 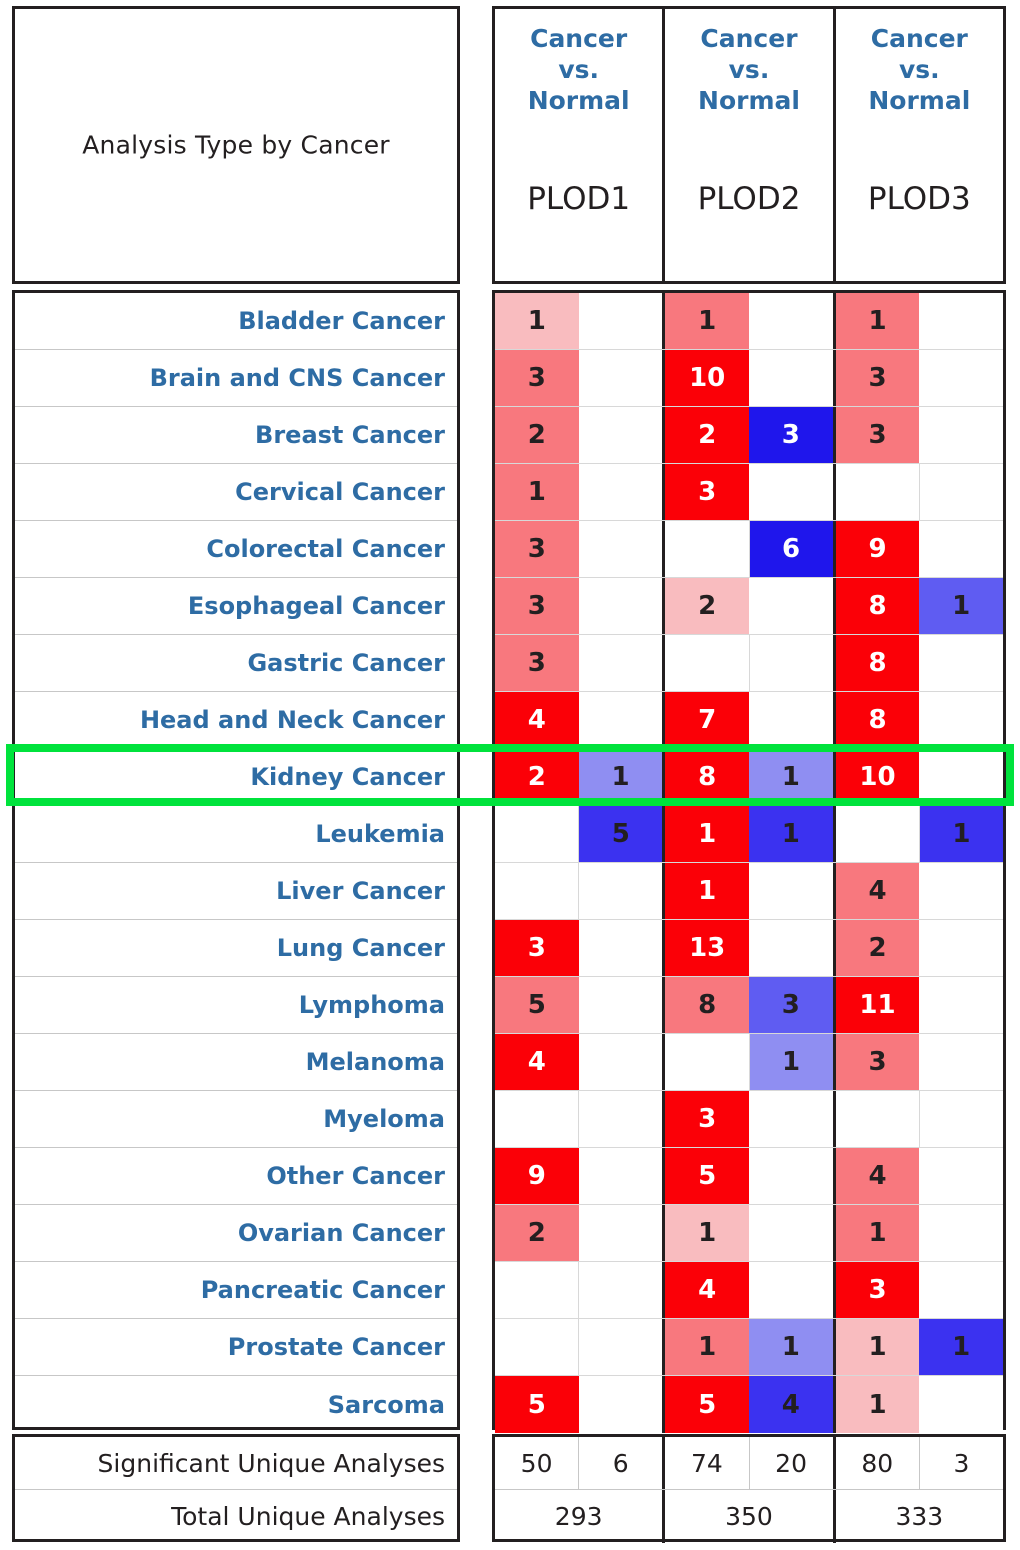 I want to click on table-row: 2 1 1, so click(x=749, y=1233).